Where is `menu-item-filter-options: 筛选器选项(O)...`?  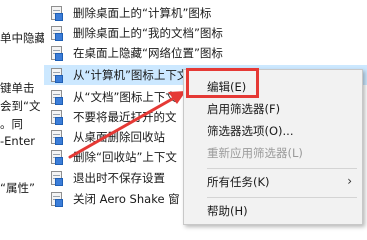
menu-item-filter-options: 筛选器选项(O)... is located at coordinates (273, 131).